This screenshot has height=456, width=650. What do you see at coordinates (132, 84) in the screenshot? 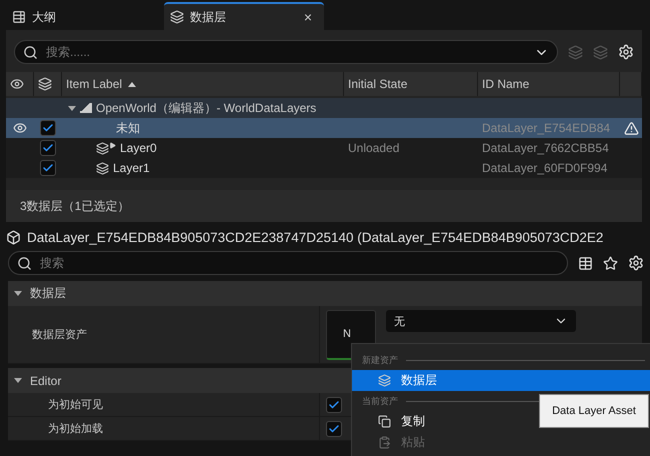
I see `sort-arrow-icon` at bounding box center [132, 84].